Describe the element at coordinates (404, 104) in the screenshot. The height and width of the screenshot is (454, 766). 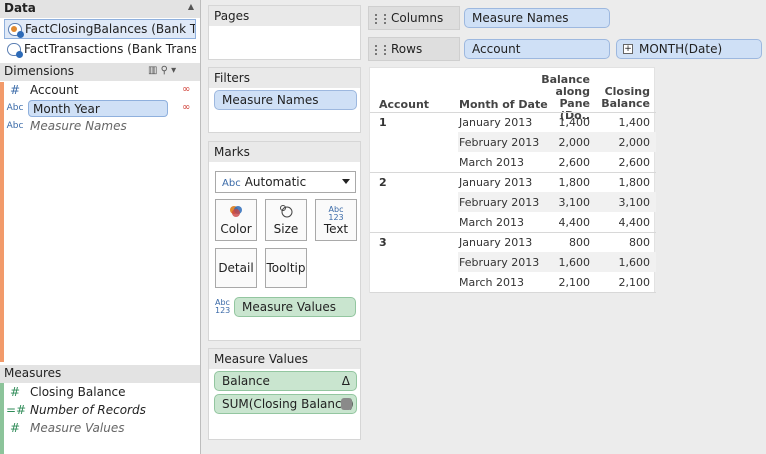
I see `header-account: Account` at that location.